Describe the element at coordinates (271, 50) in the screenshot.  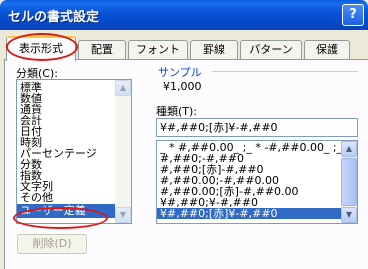
I see `tab-pattern: パターン` at that location.